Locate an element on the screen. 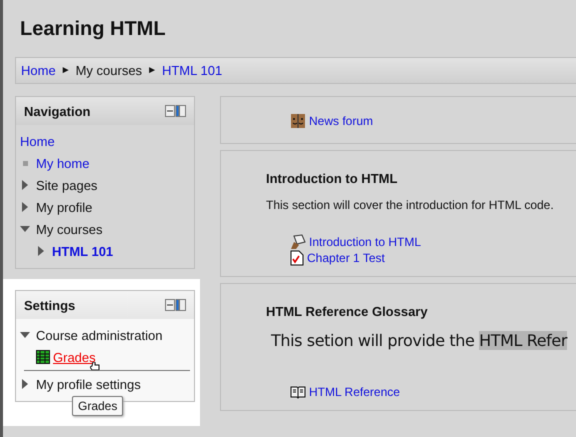  breadcrumb-item: My courses is located at coordinates (109, 70).